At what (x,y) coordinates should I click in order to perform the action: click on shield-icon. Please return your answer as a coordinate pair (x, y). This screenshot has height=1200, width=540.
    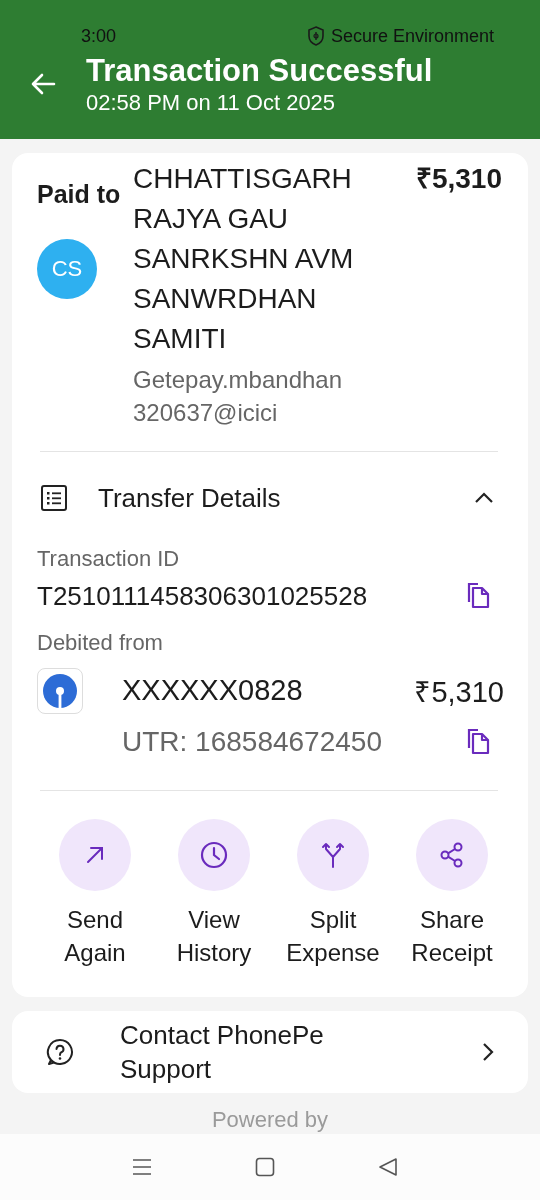
    Looking at the image, I should click on (315, 36).